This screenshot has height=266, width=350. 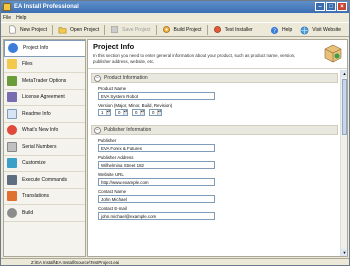 What do you see at coordinates (135, 105) in the screenshot?
I see `version-label: Version (Major, Minor, Build, Revision)` at bounding box center [135, 105].